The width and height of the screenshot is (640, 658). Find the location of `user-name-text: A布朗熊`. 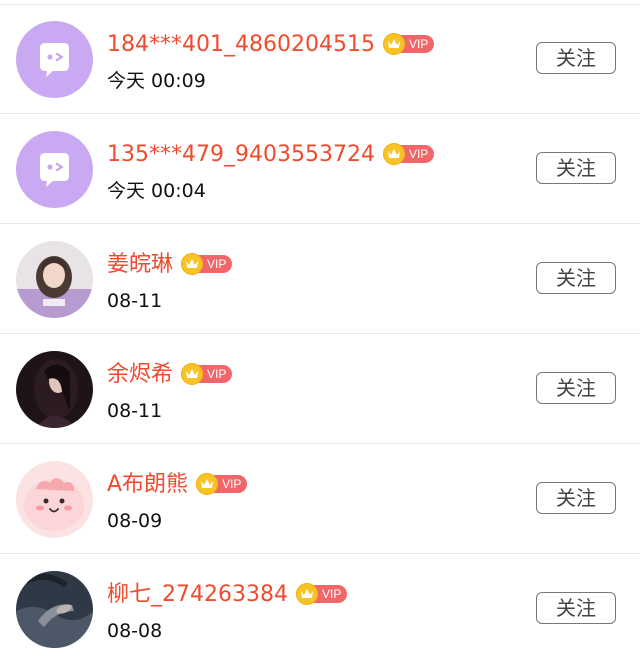

user-name-text: A布朗熊 is located at coordinates (148, 484).